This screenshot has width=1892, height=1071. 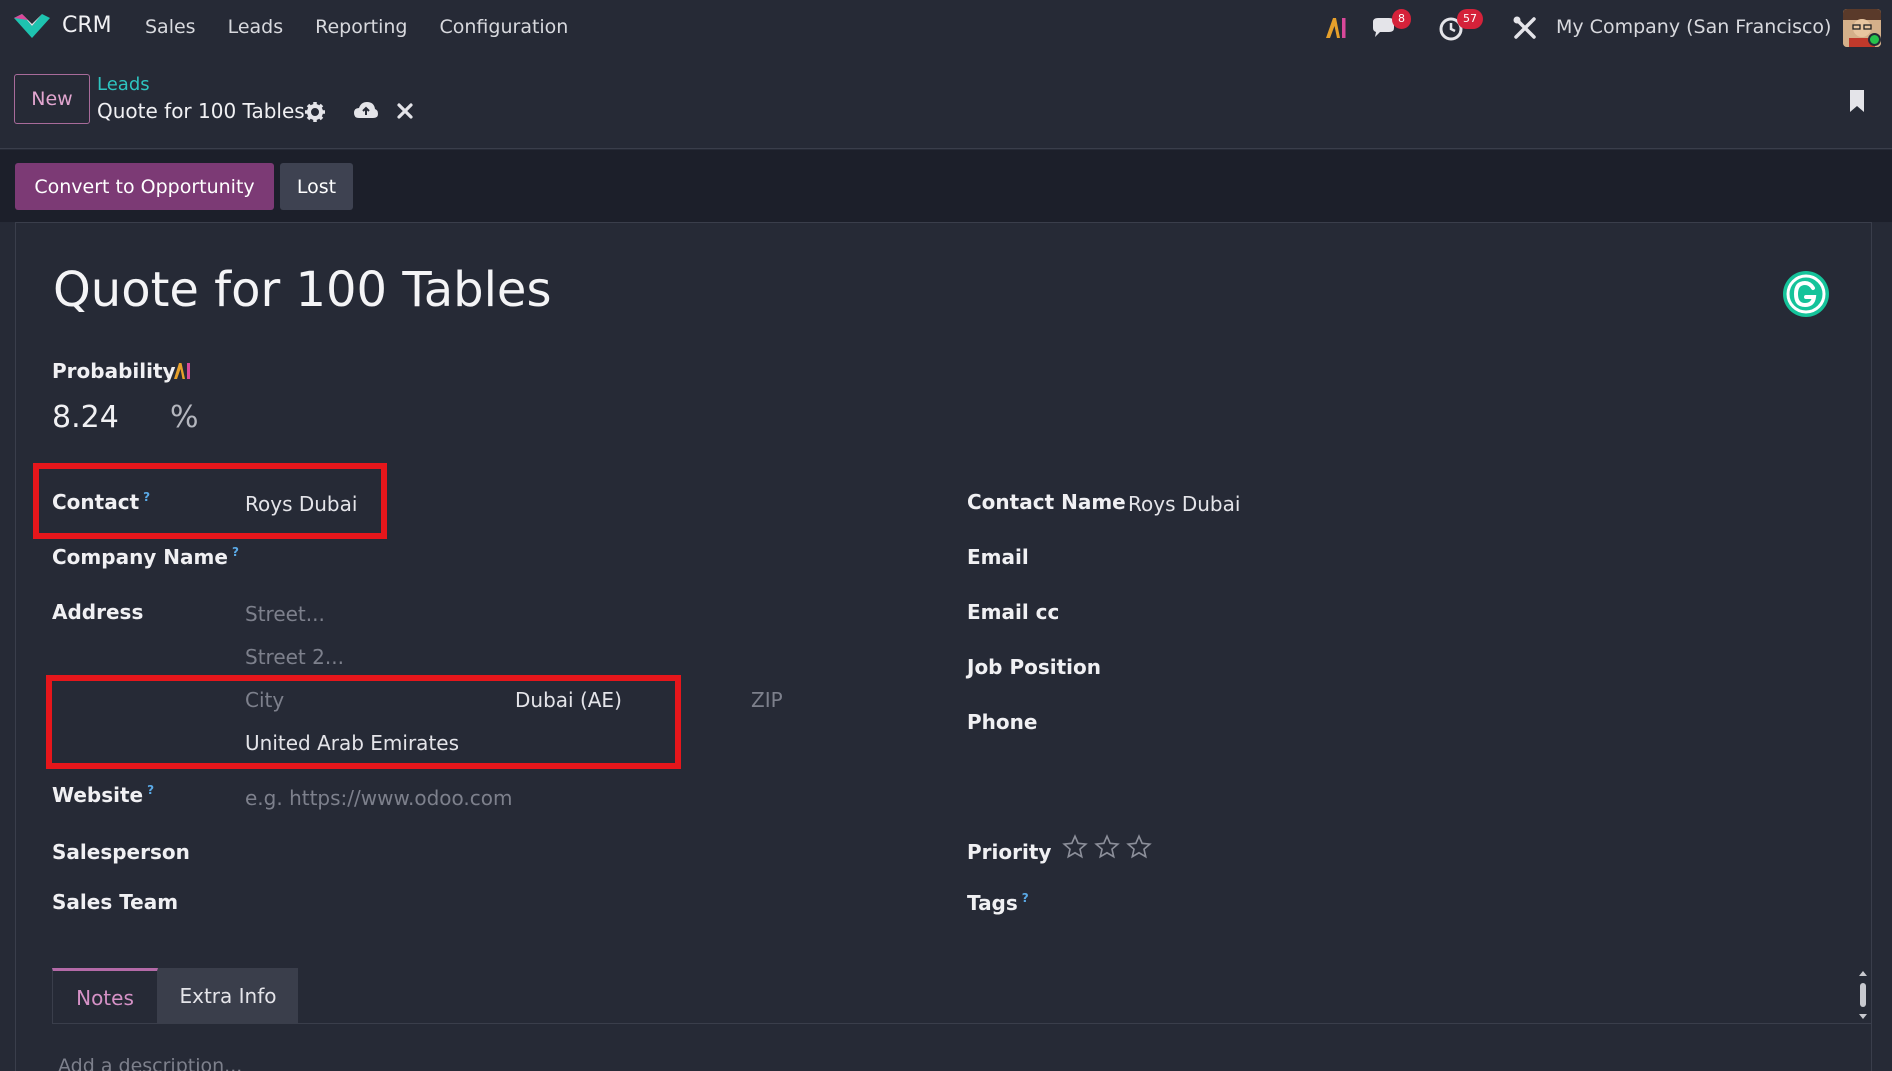 I want to click on email-cc-label: Email cc, so click(x=1013, y=612).